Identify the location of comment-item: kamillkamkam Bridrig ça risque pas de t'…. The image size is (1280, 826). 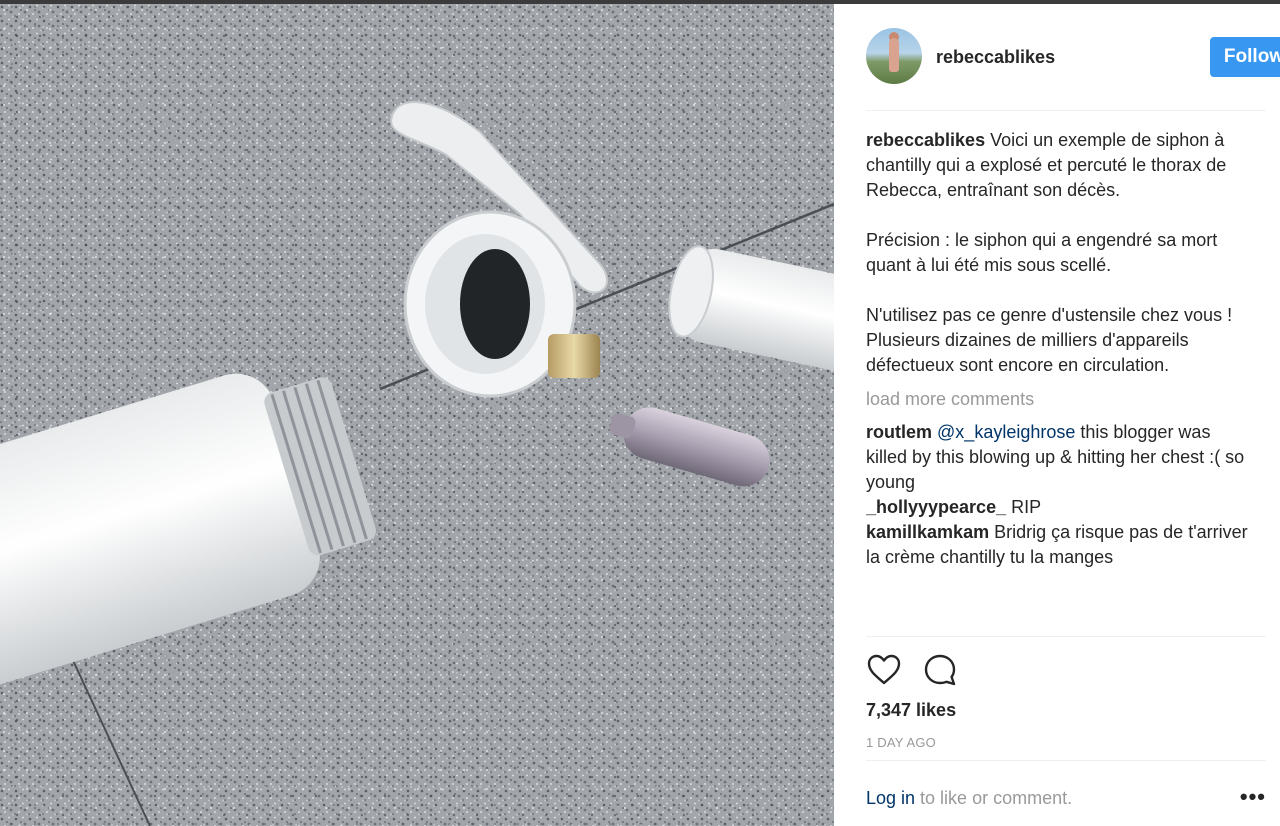
(1058, 545).